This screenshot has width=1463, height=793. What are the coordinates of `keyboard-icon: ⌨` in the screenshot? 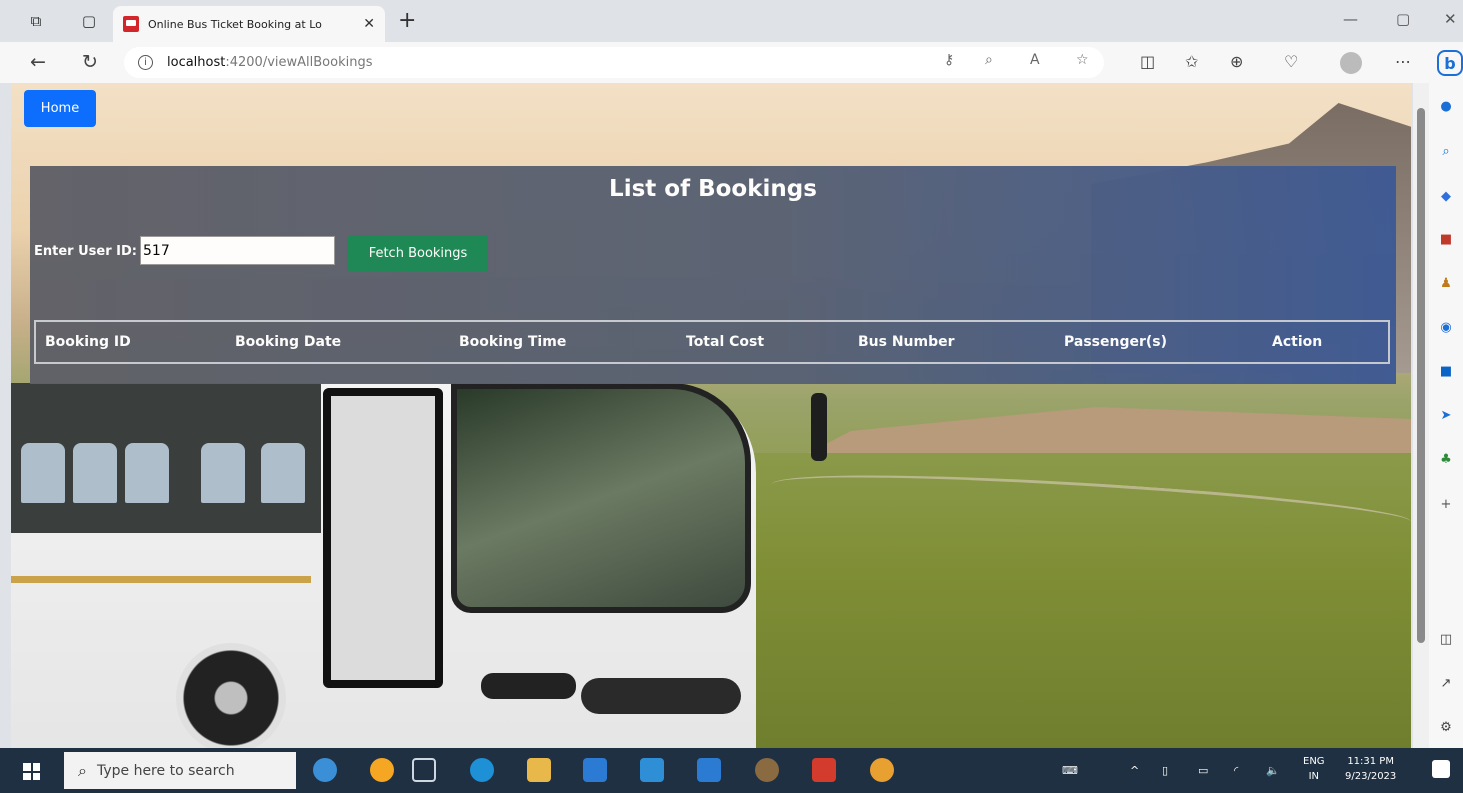 It's located at (1070, 770).